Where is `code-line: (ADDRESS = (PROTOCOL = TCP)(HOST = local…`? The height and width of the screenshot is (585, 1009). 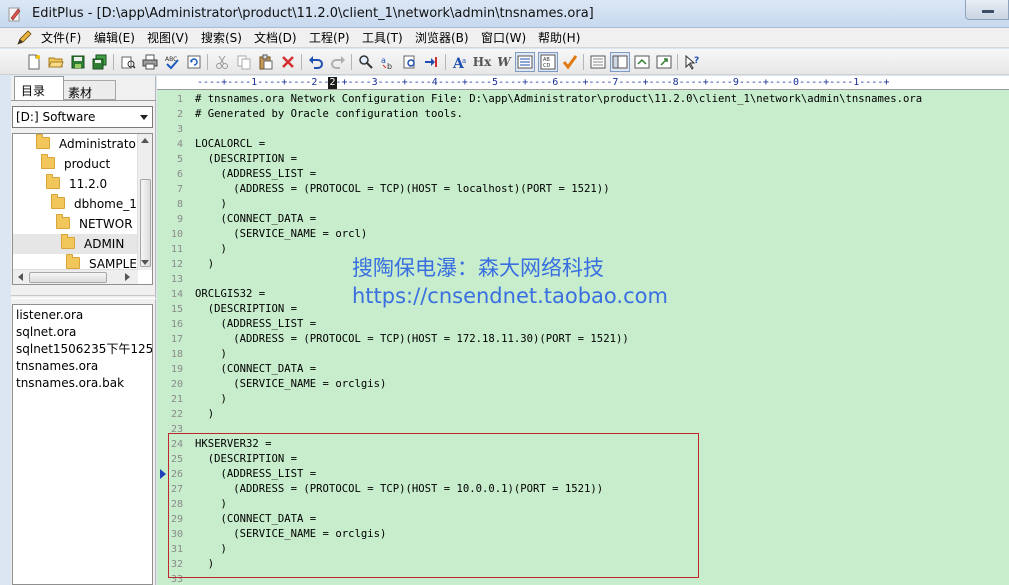 code-line: (ADDRESS = (PROTOCOL = TCP)(HOST = local… is located at coordinates (402, 189).